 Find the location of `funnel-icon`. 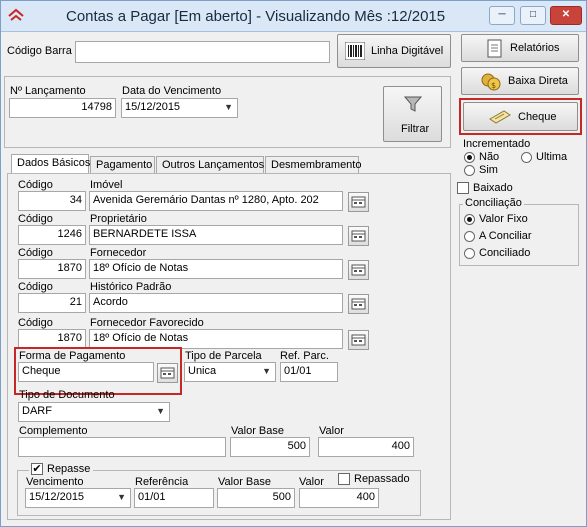

funnel-icon is located at coordinates (413, 104).